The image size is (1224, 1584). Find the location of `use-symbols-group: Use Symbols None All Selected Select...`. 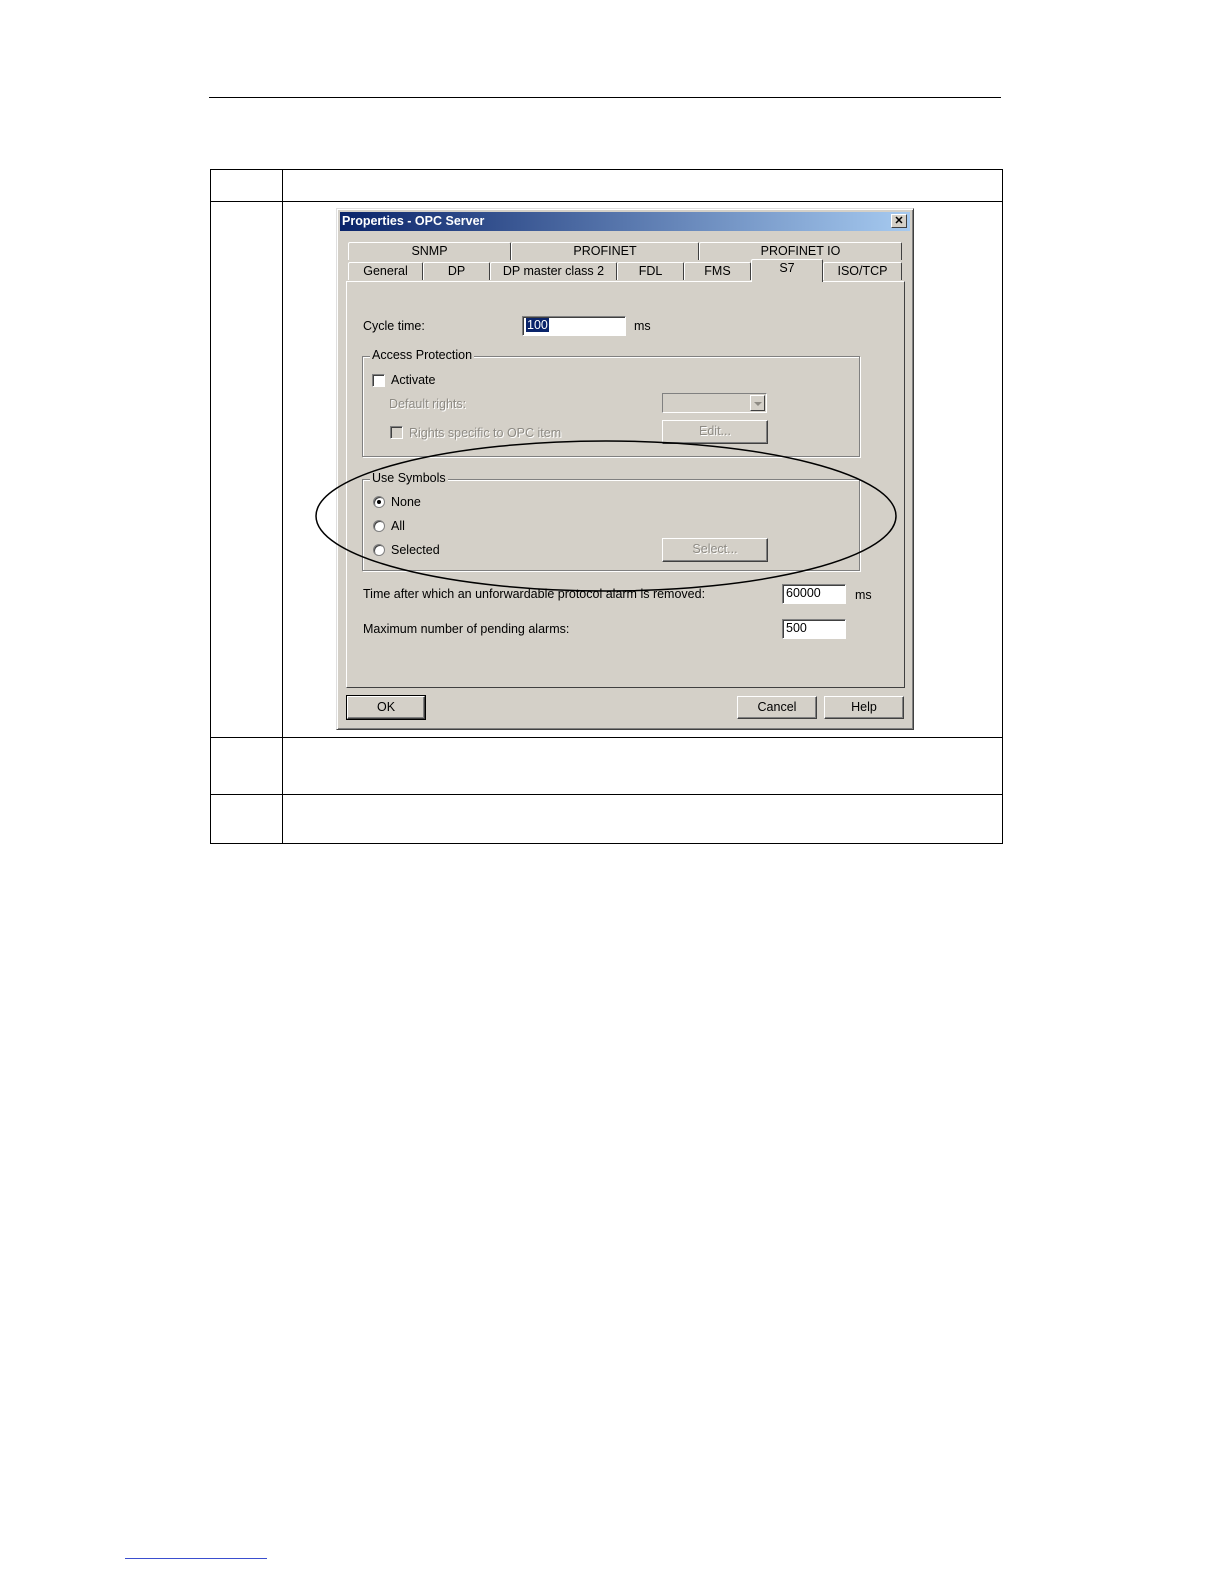

use-symbols-group: Use Symbols None All Selected Select... is located at coordinates (611, 521).